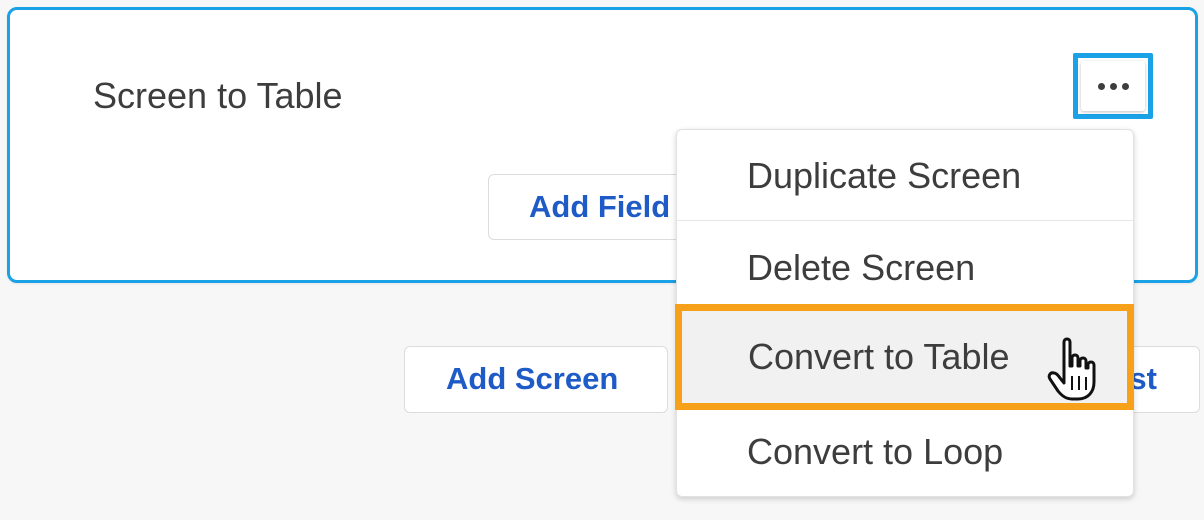 The image size is (1204, 520). I want to click on more-options-highlight, so click(1113, 86).